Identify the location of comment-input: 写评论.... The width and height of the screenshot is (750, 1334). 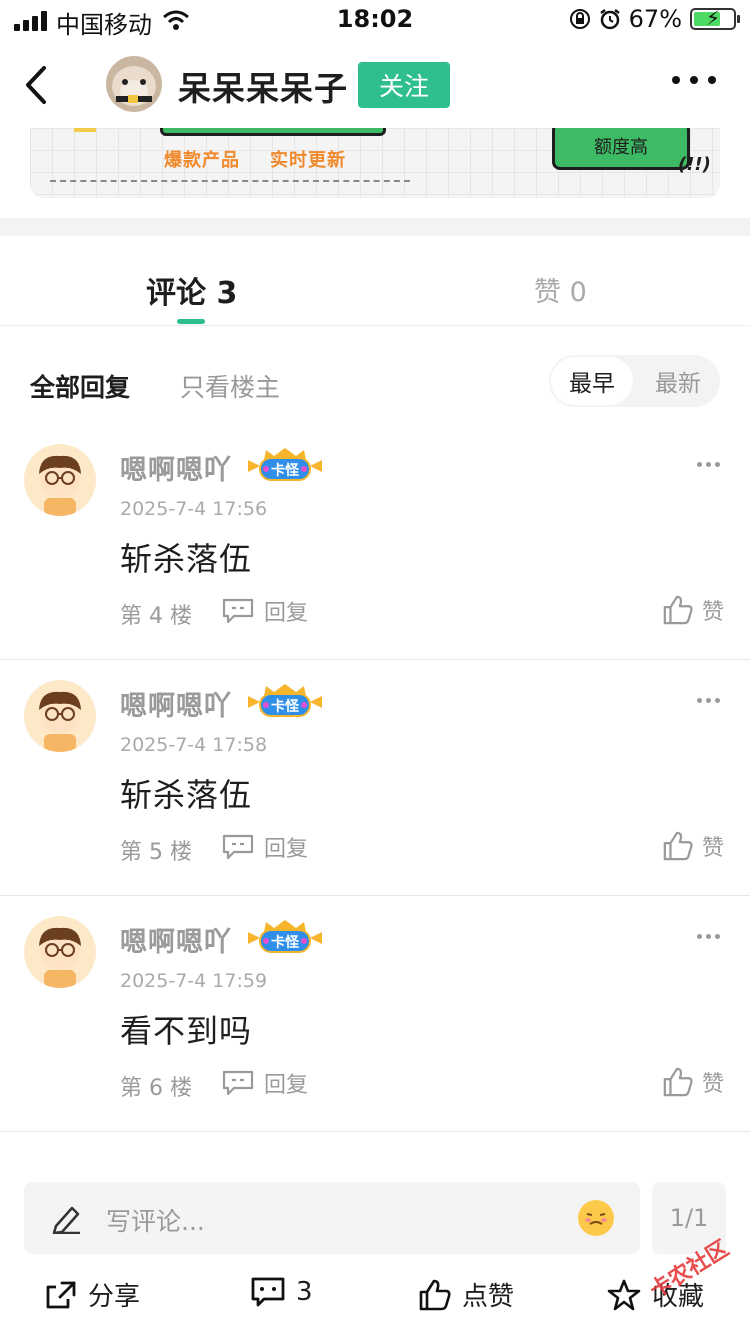
(332, 1218).